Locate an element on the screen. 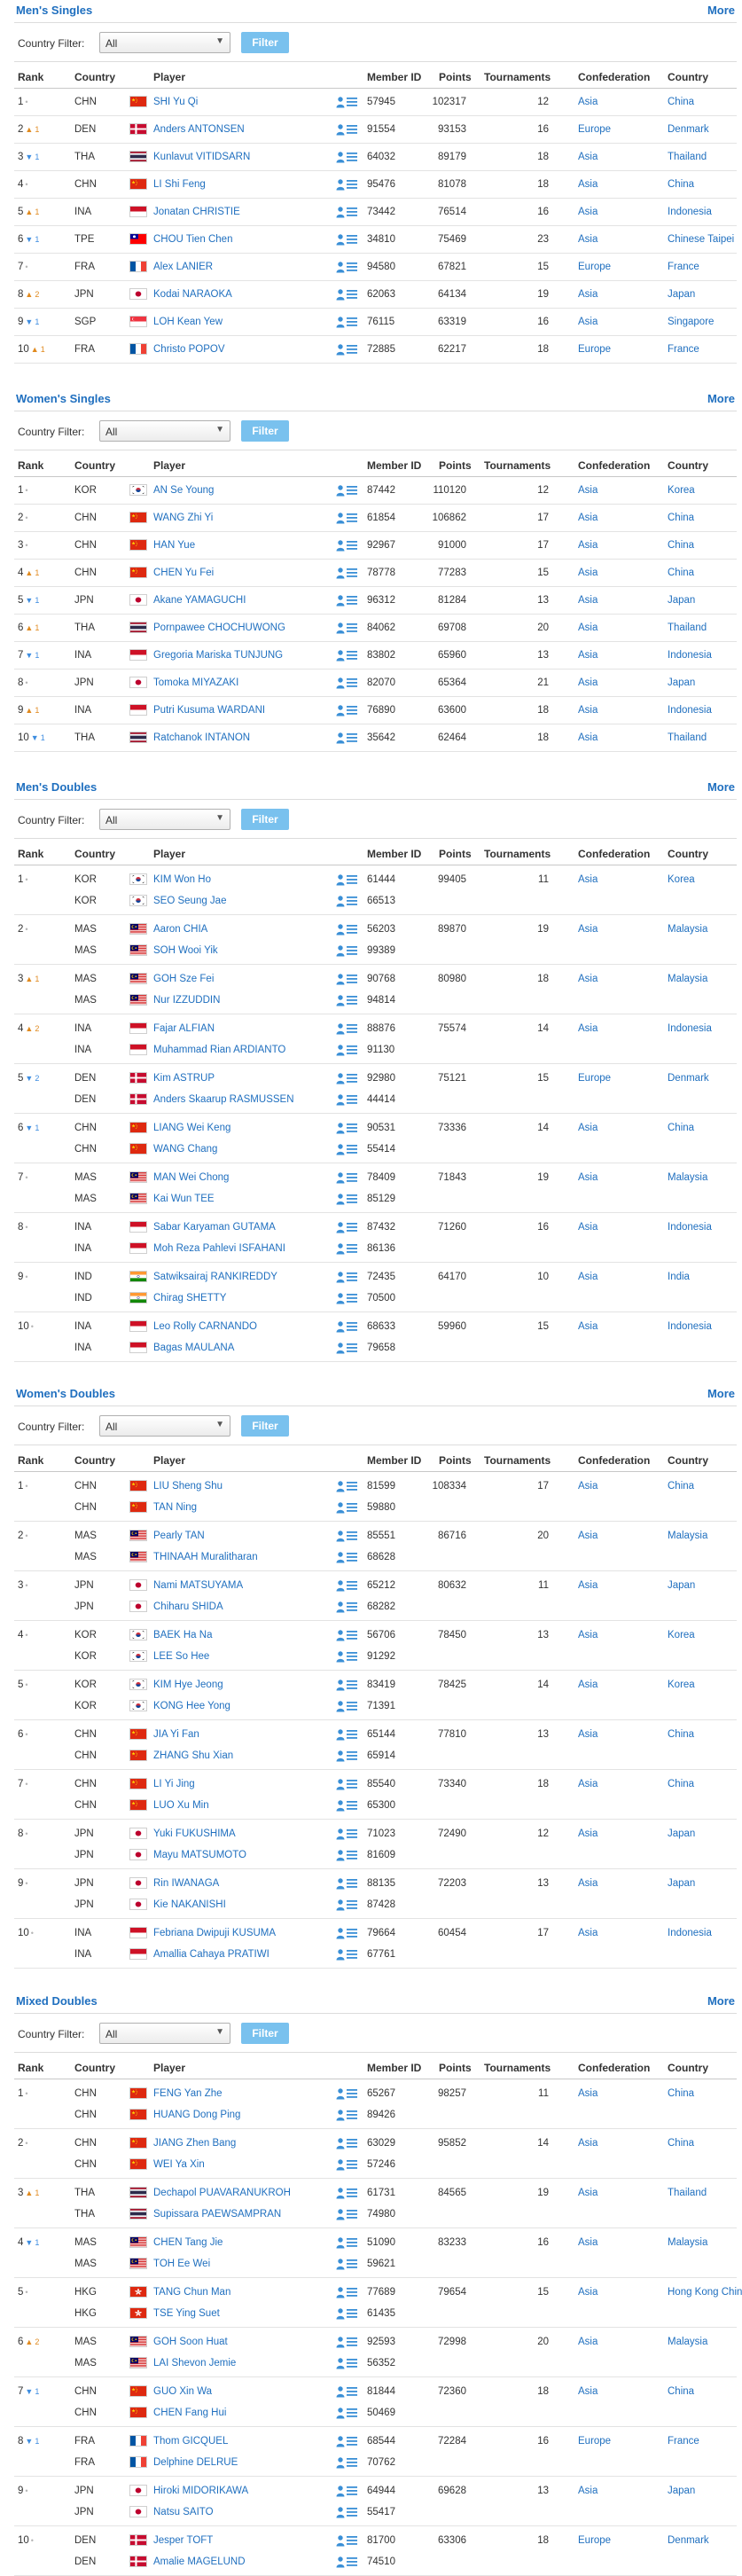 The image size is (742, 2576). player-name-link: Sabar Karyaman GUTAMA is located at coordinates (214, 1227).